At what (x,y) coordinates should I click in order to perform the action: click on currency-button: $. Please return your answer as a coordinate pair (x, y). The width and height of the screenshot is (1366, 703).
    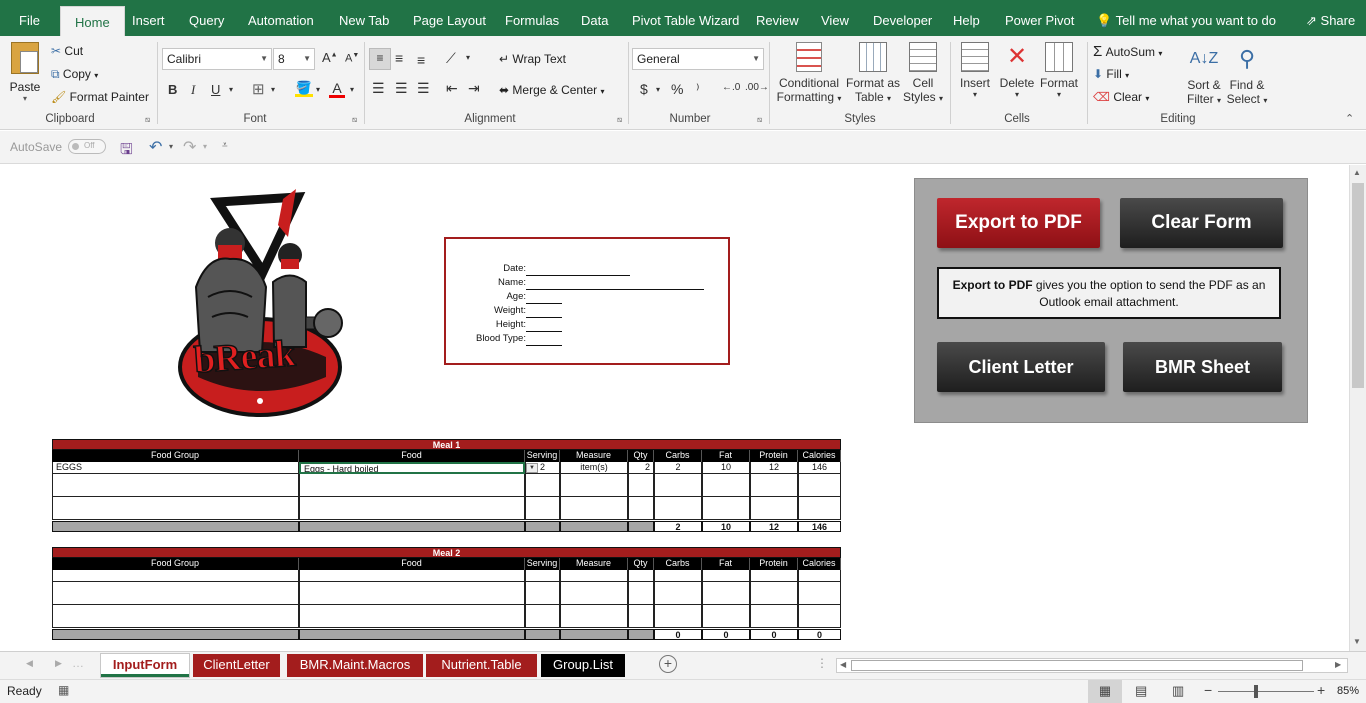
    Looking at the image, I should click on (644, 89).